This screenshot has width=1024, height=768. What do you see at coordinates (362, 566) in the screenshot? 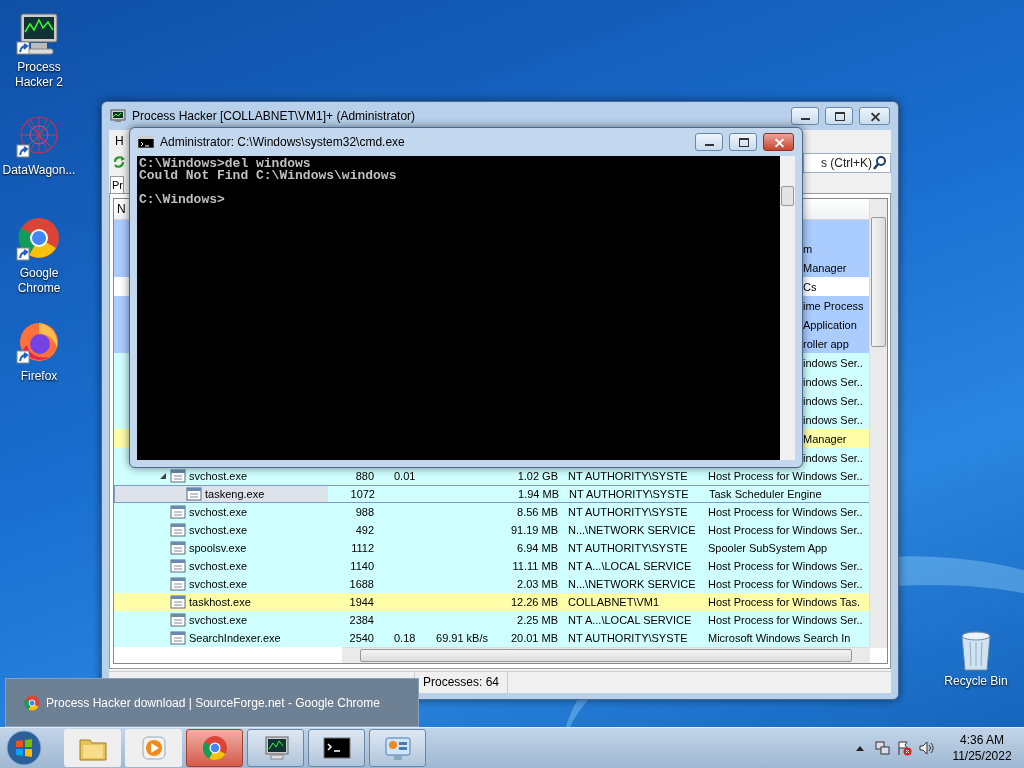
I see `table-cell-text: 1140` at bounding box center [362, 566].